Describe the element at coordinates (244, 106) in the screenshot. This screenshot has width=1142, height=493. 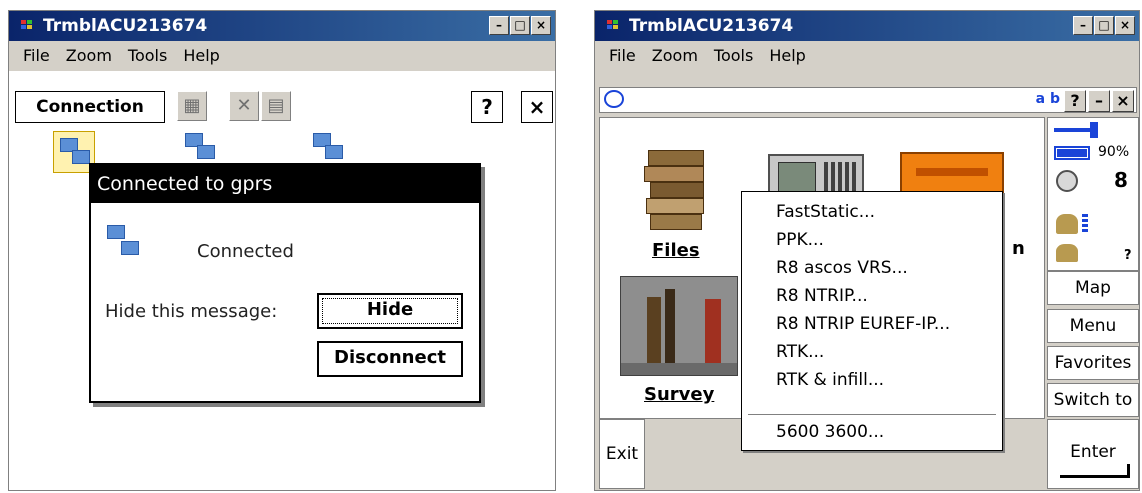
I see `delete-icon: ✕` at that location.